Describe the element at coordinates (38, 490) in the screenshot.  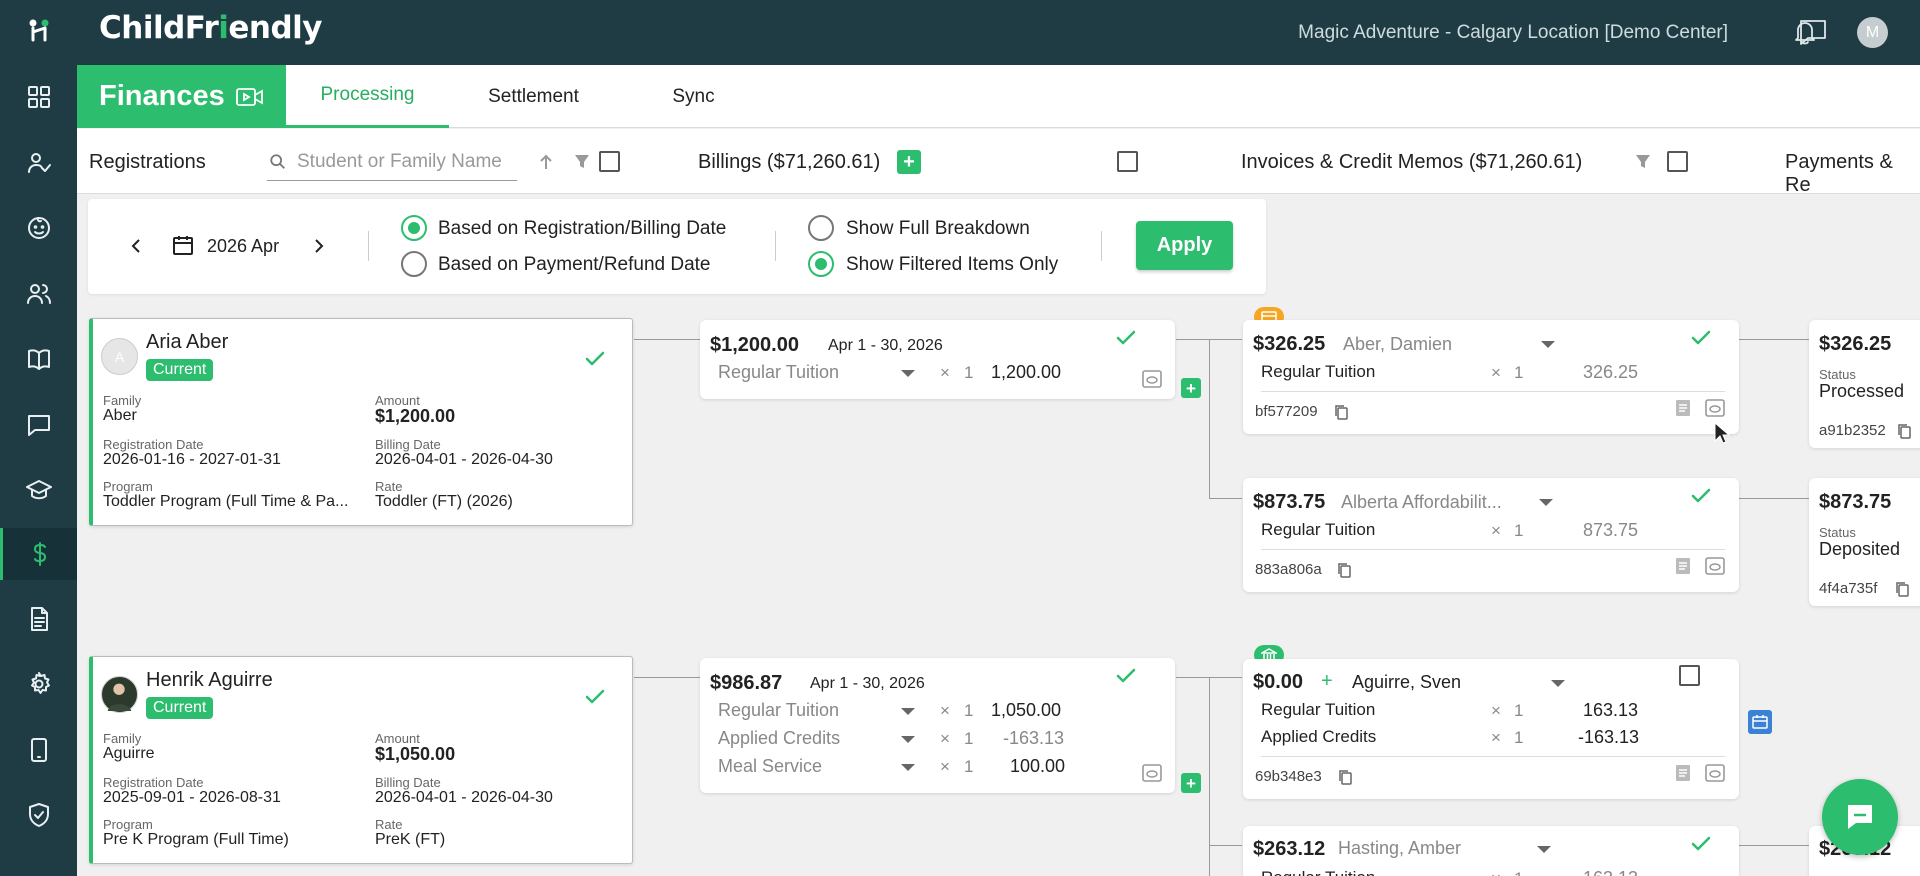
I see `graduation-icon` at that location.